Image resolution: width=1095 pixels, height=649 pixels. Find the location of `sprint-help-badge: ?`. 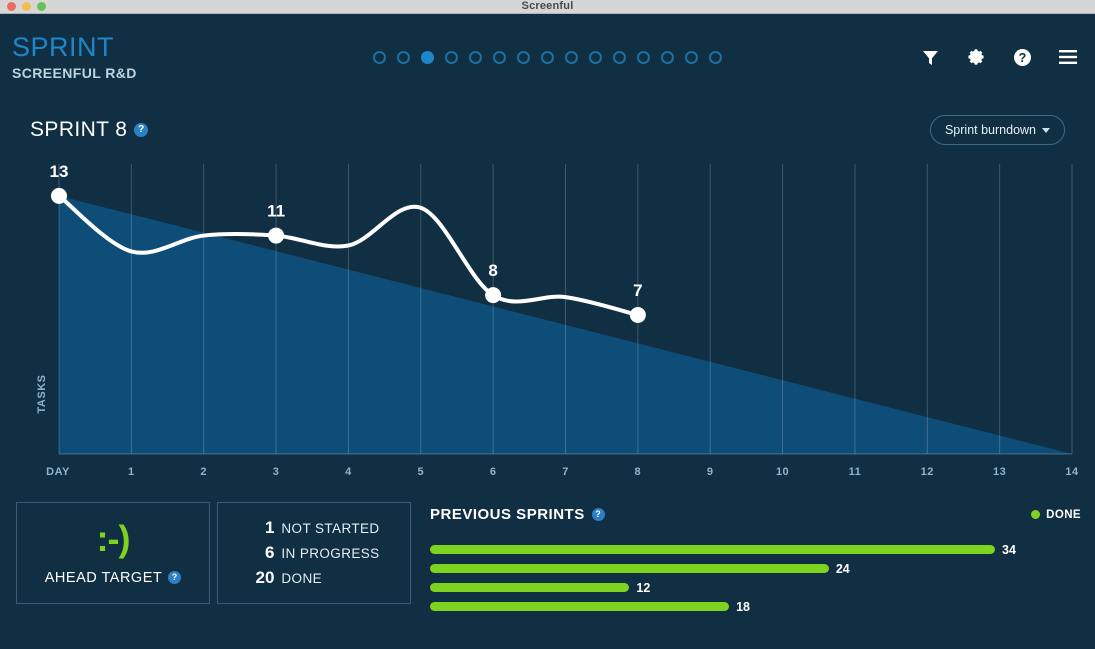

sprint-help-badge: ? is located at coordinates (141, 130).